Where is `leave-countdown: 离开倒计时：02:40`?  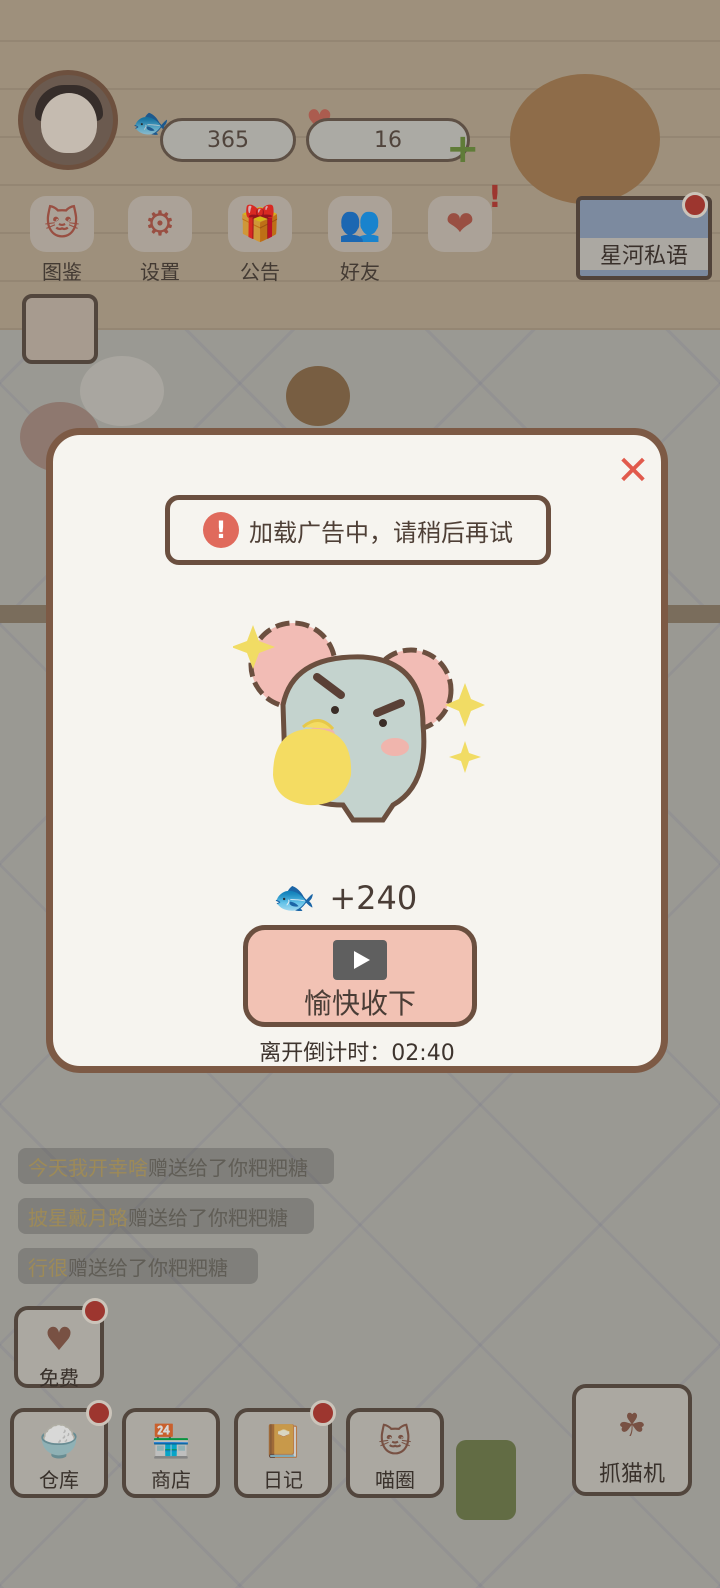 leave-countdown: 离开倒计时：02:40 is located at coordinates (357, 1053).